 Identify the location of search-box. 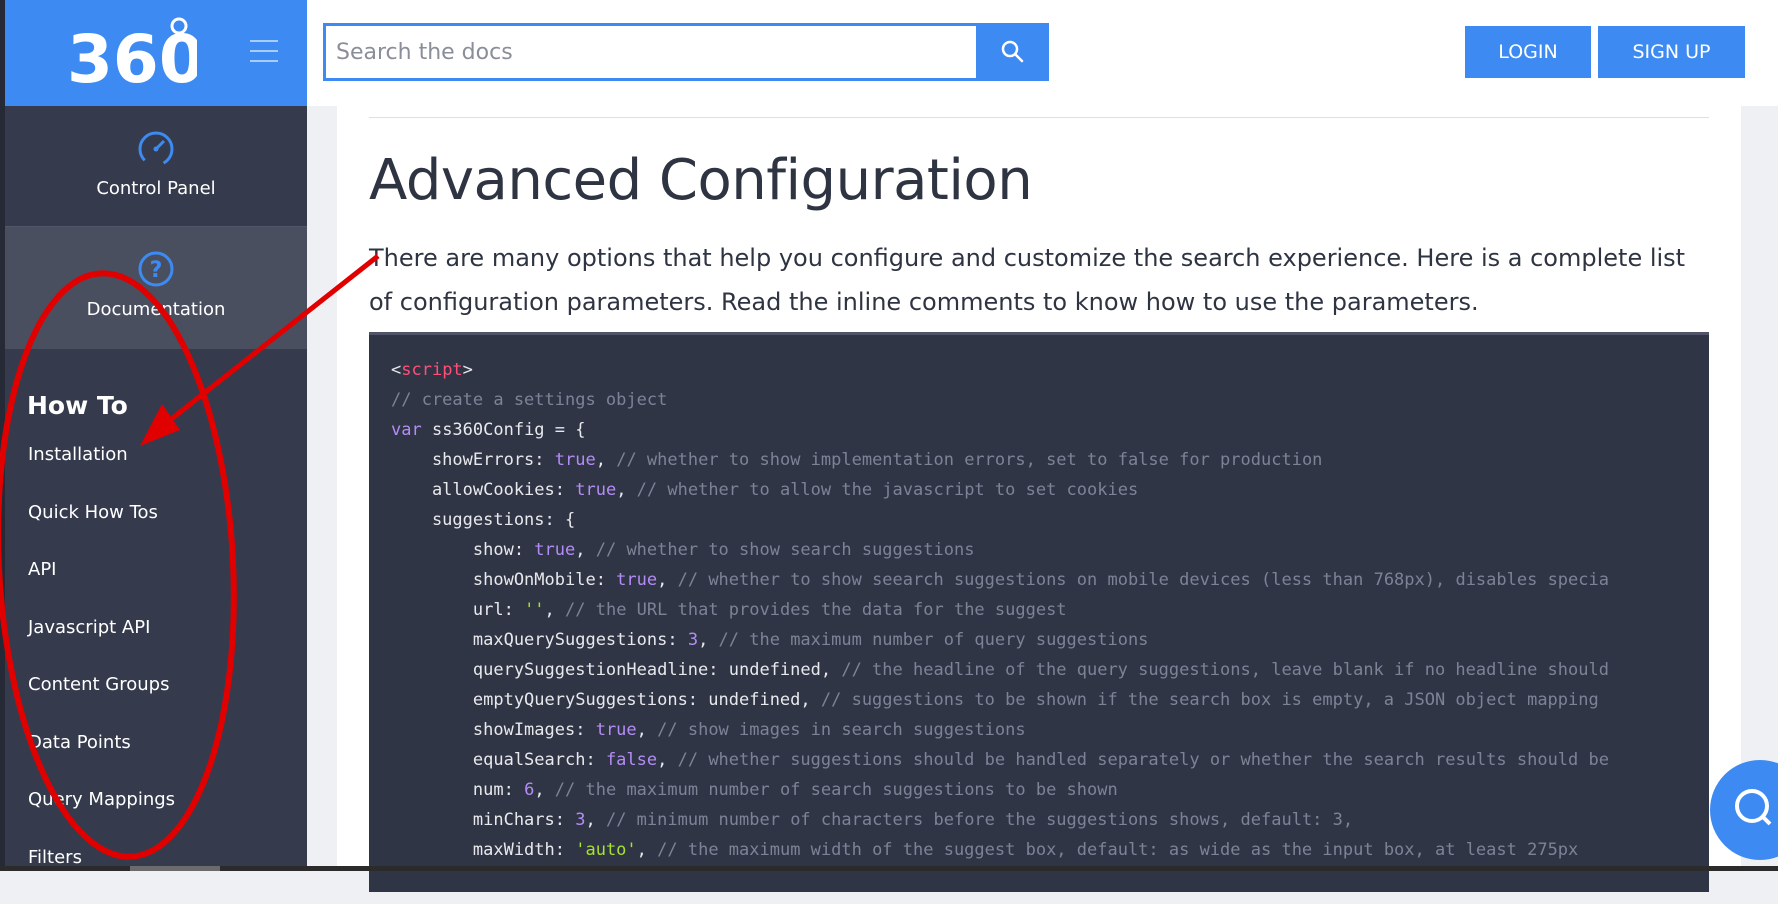
(686, 52).